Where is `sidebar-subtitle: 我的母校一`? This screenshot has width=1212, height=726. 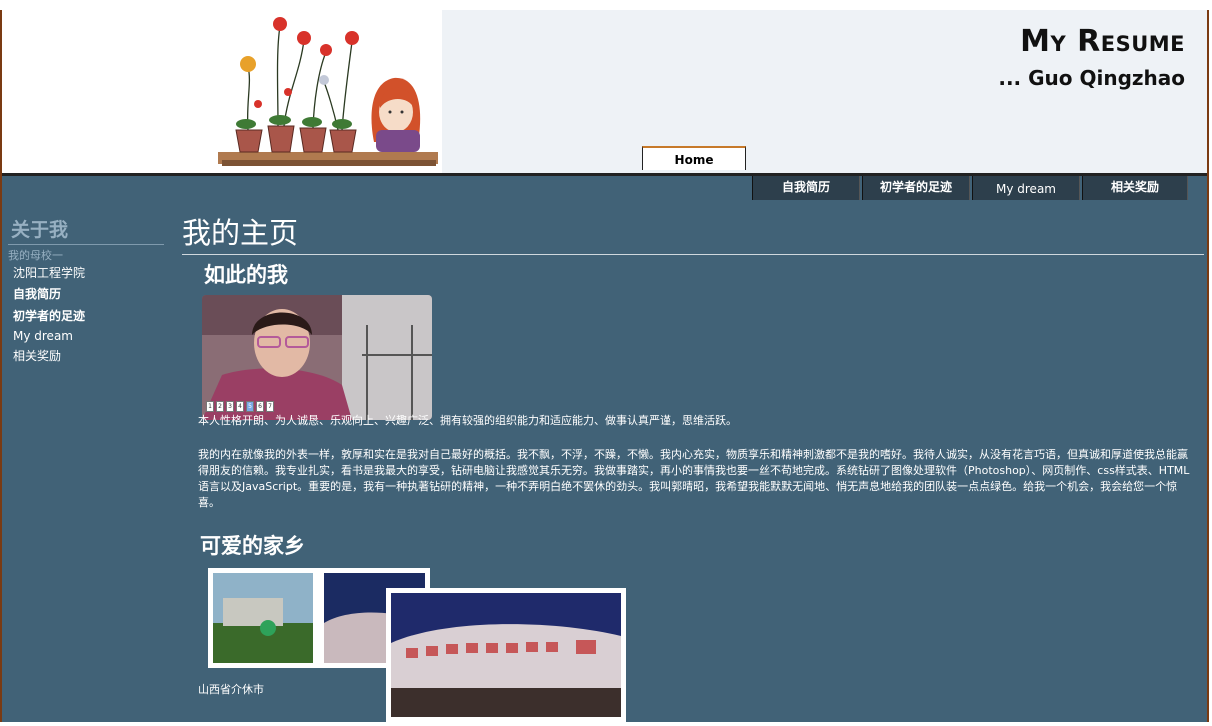
sidebar-subtitle: 我的母校一 is located at coordinates (35, 255).